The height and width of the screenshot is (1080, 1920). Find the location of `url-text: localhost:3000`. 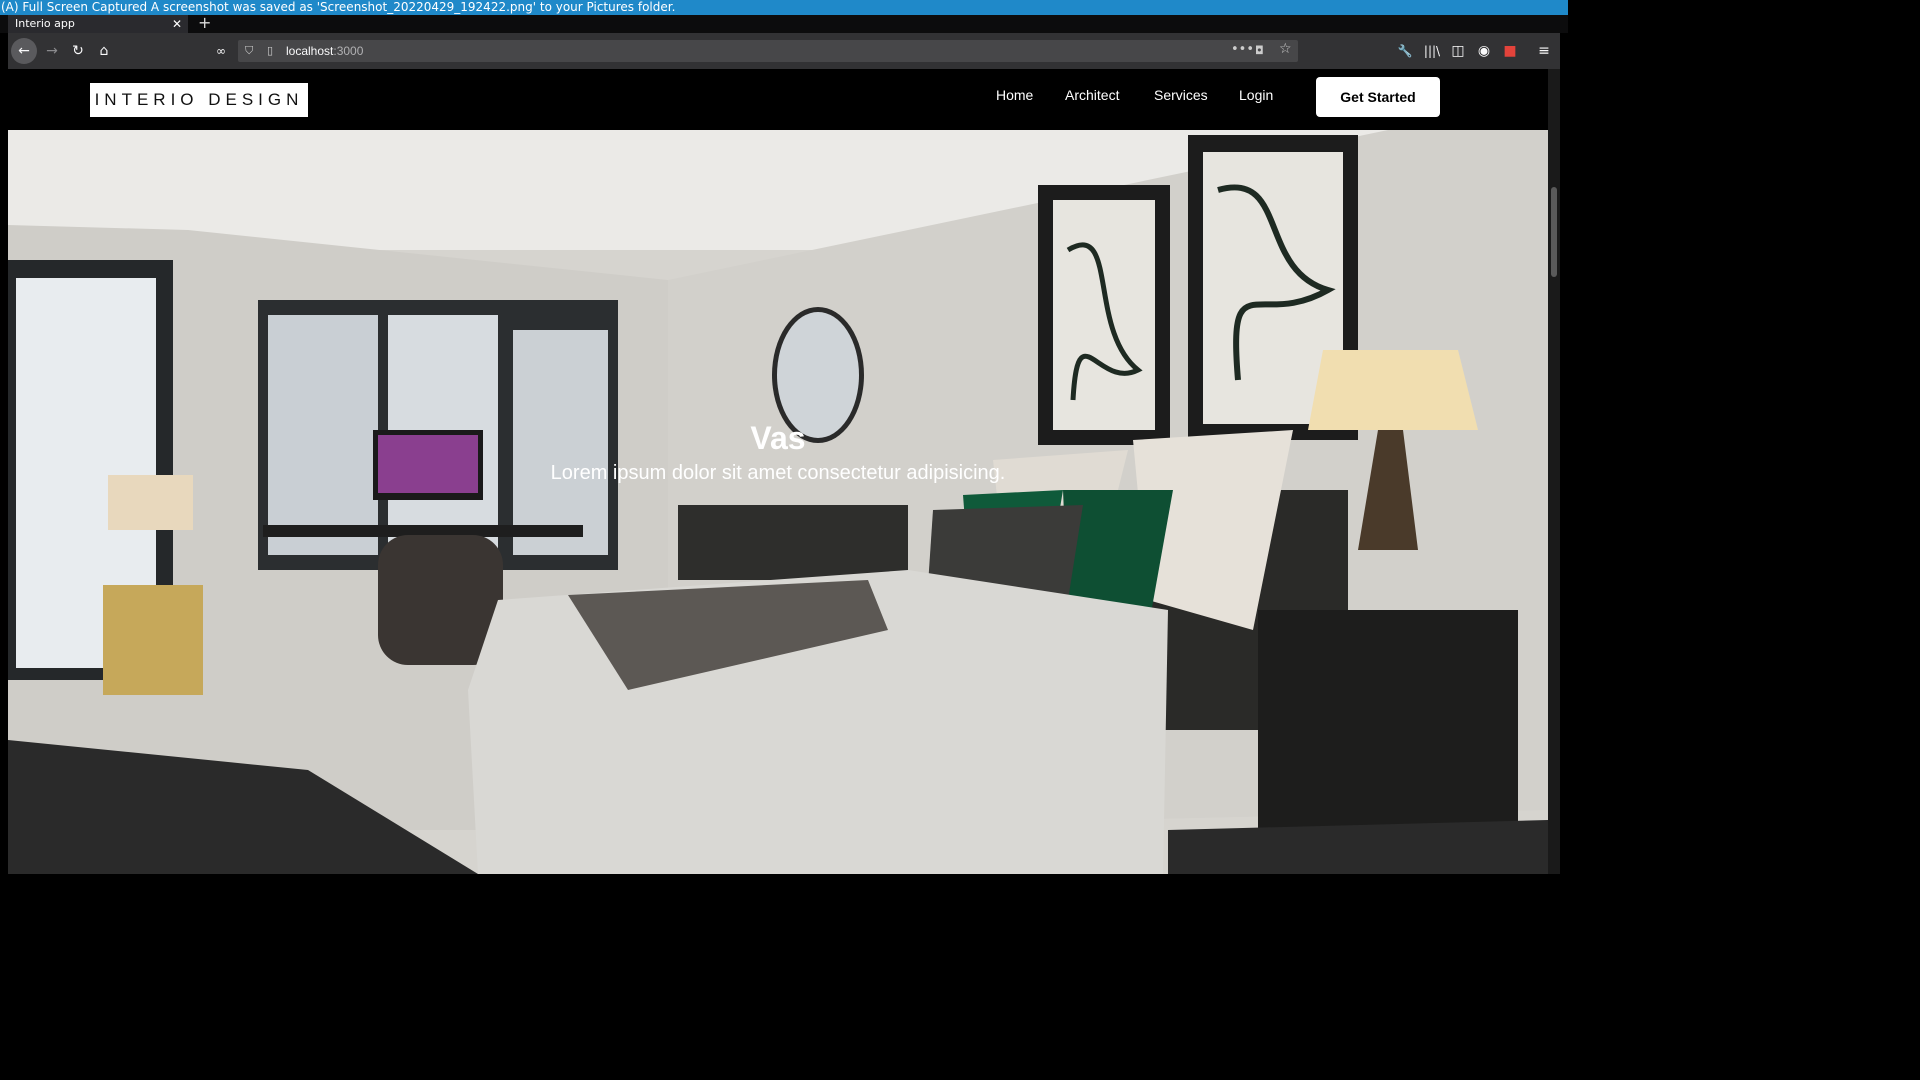

url-text: localhost:3000 is located at coordinates (324, 51).